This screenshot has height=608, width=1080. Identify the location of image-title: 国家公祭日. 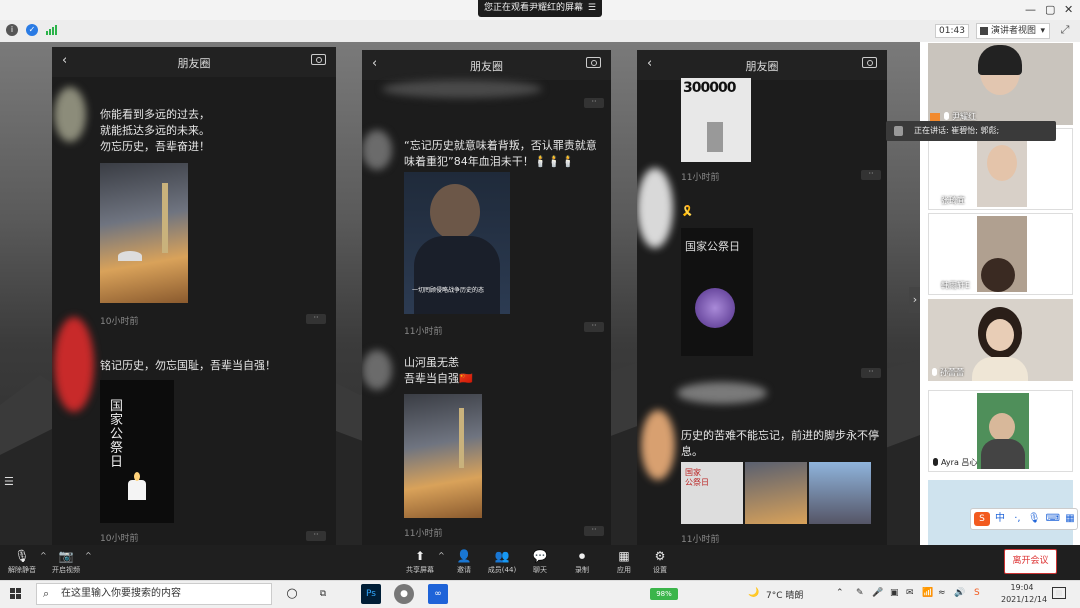
(712, 246).